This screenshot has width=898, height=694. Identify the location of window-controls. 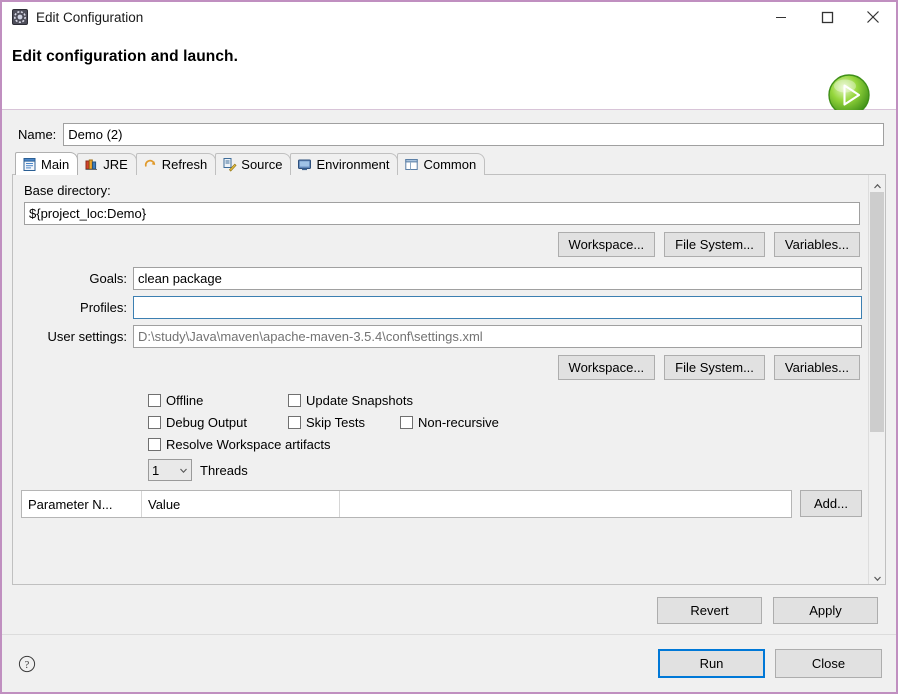
(827, 17).